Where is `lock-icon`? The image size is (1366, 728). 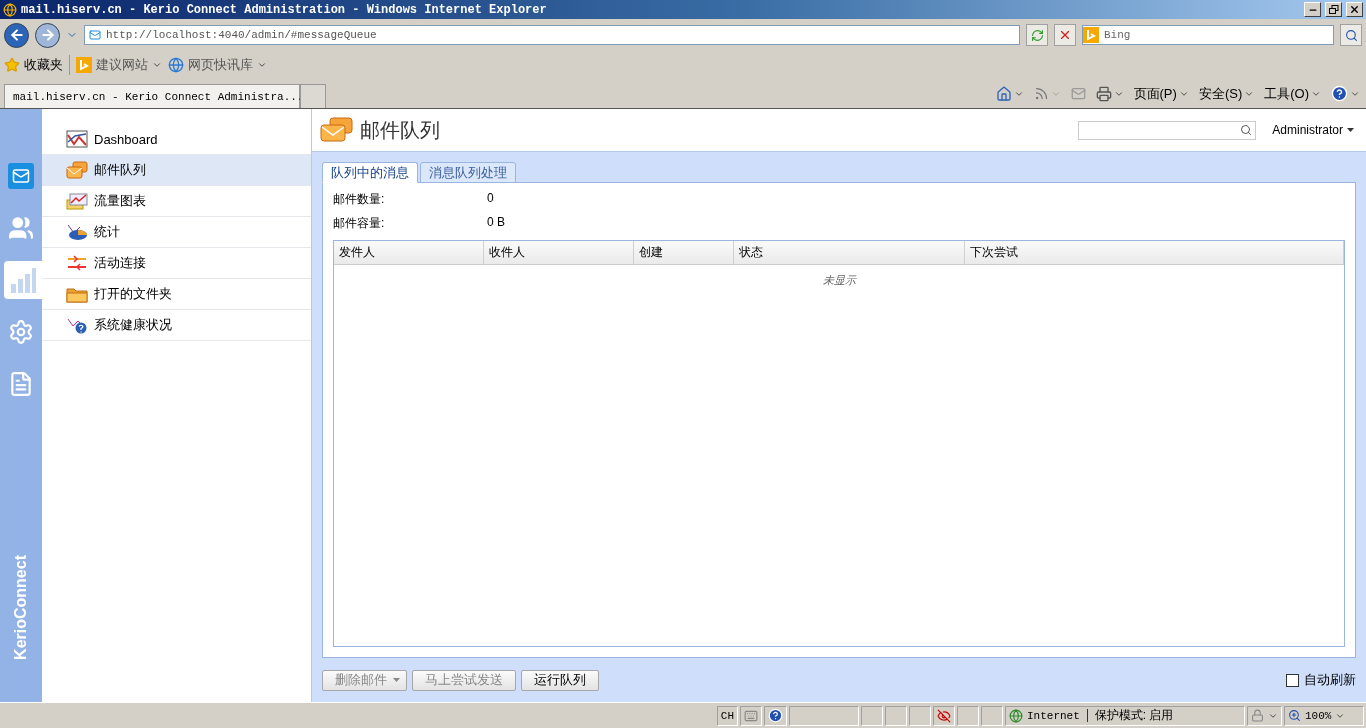 lock-icon is located at coordinates (1257, 715).